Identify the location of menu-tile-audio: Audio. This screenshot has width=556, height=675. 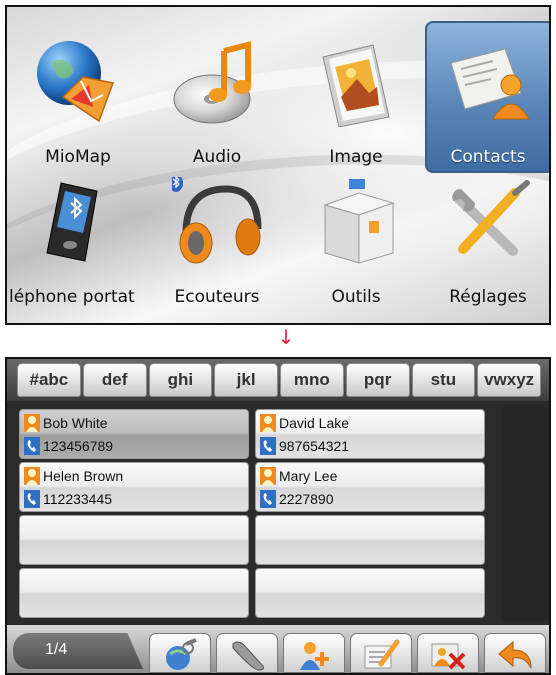
(217, 93).